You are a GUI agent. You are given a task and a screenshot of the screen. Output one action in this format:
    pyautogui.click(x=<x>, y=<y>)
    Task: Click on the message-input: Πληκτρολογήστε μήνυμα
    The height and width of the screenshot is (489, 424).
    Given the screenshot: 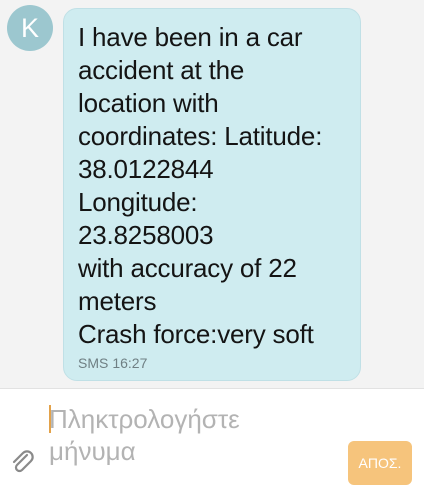 What is the action you would take?
    pyautogui.click(x=189, y=443)
    